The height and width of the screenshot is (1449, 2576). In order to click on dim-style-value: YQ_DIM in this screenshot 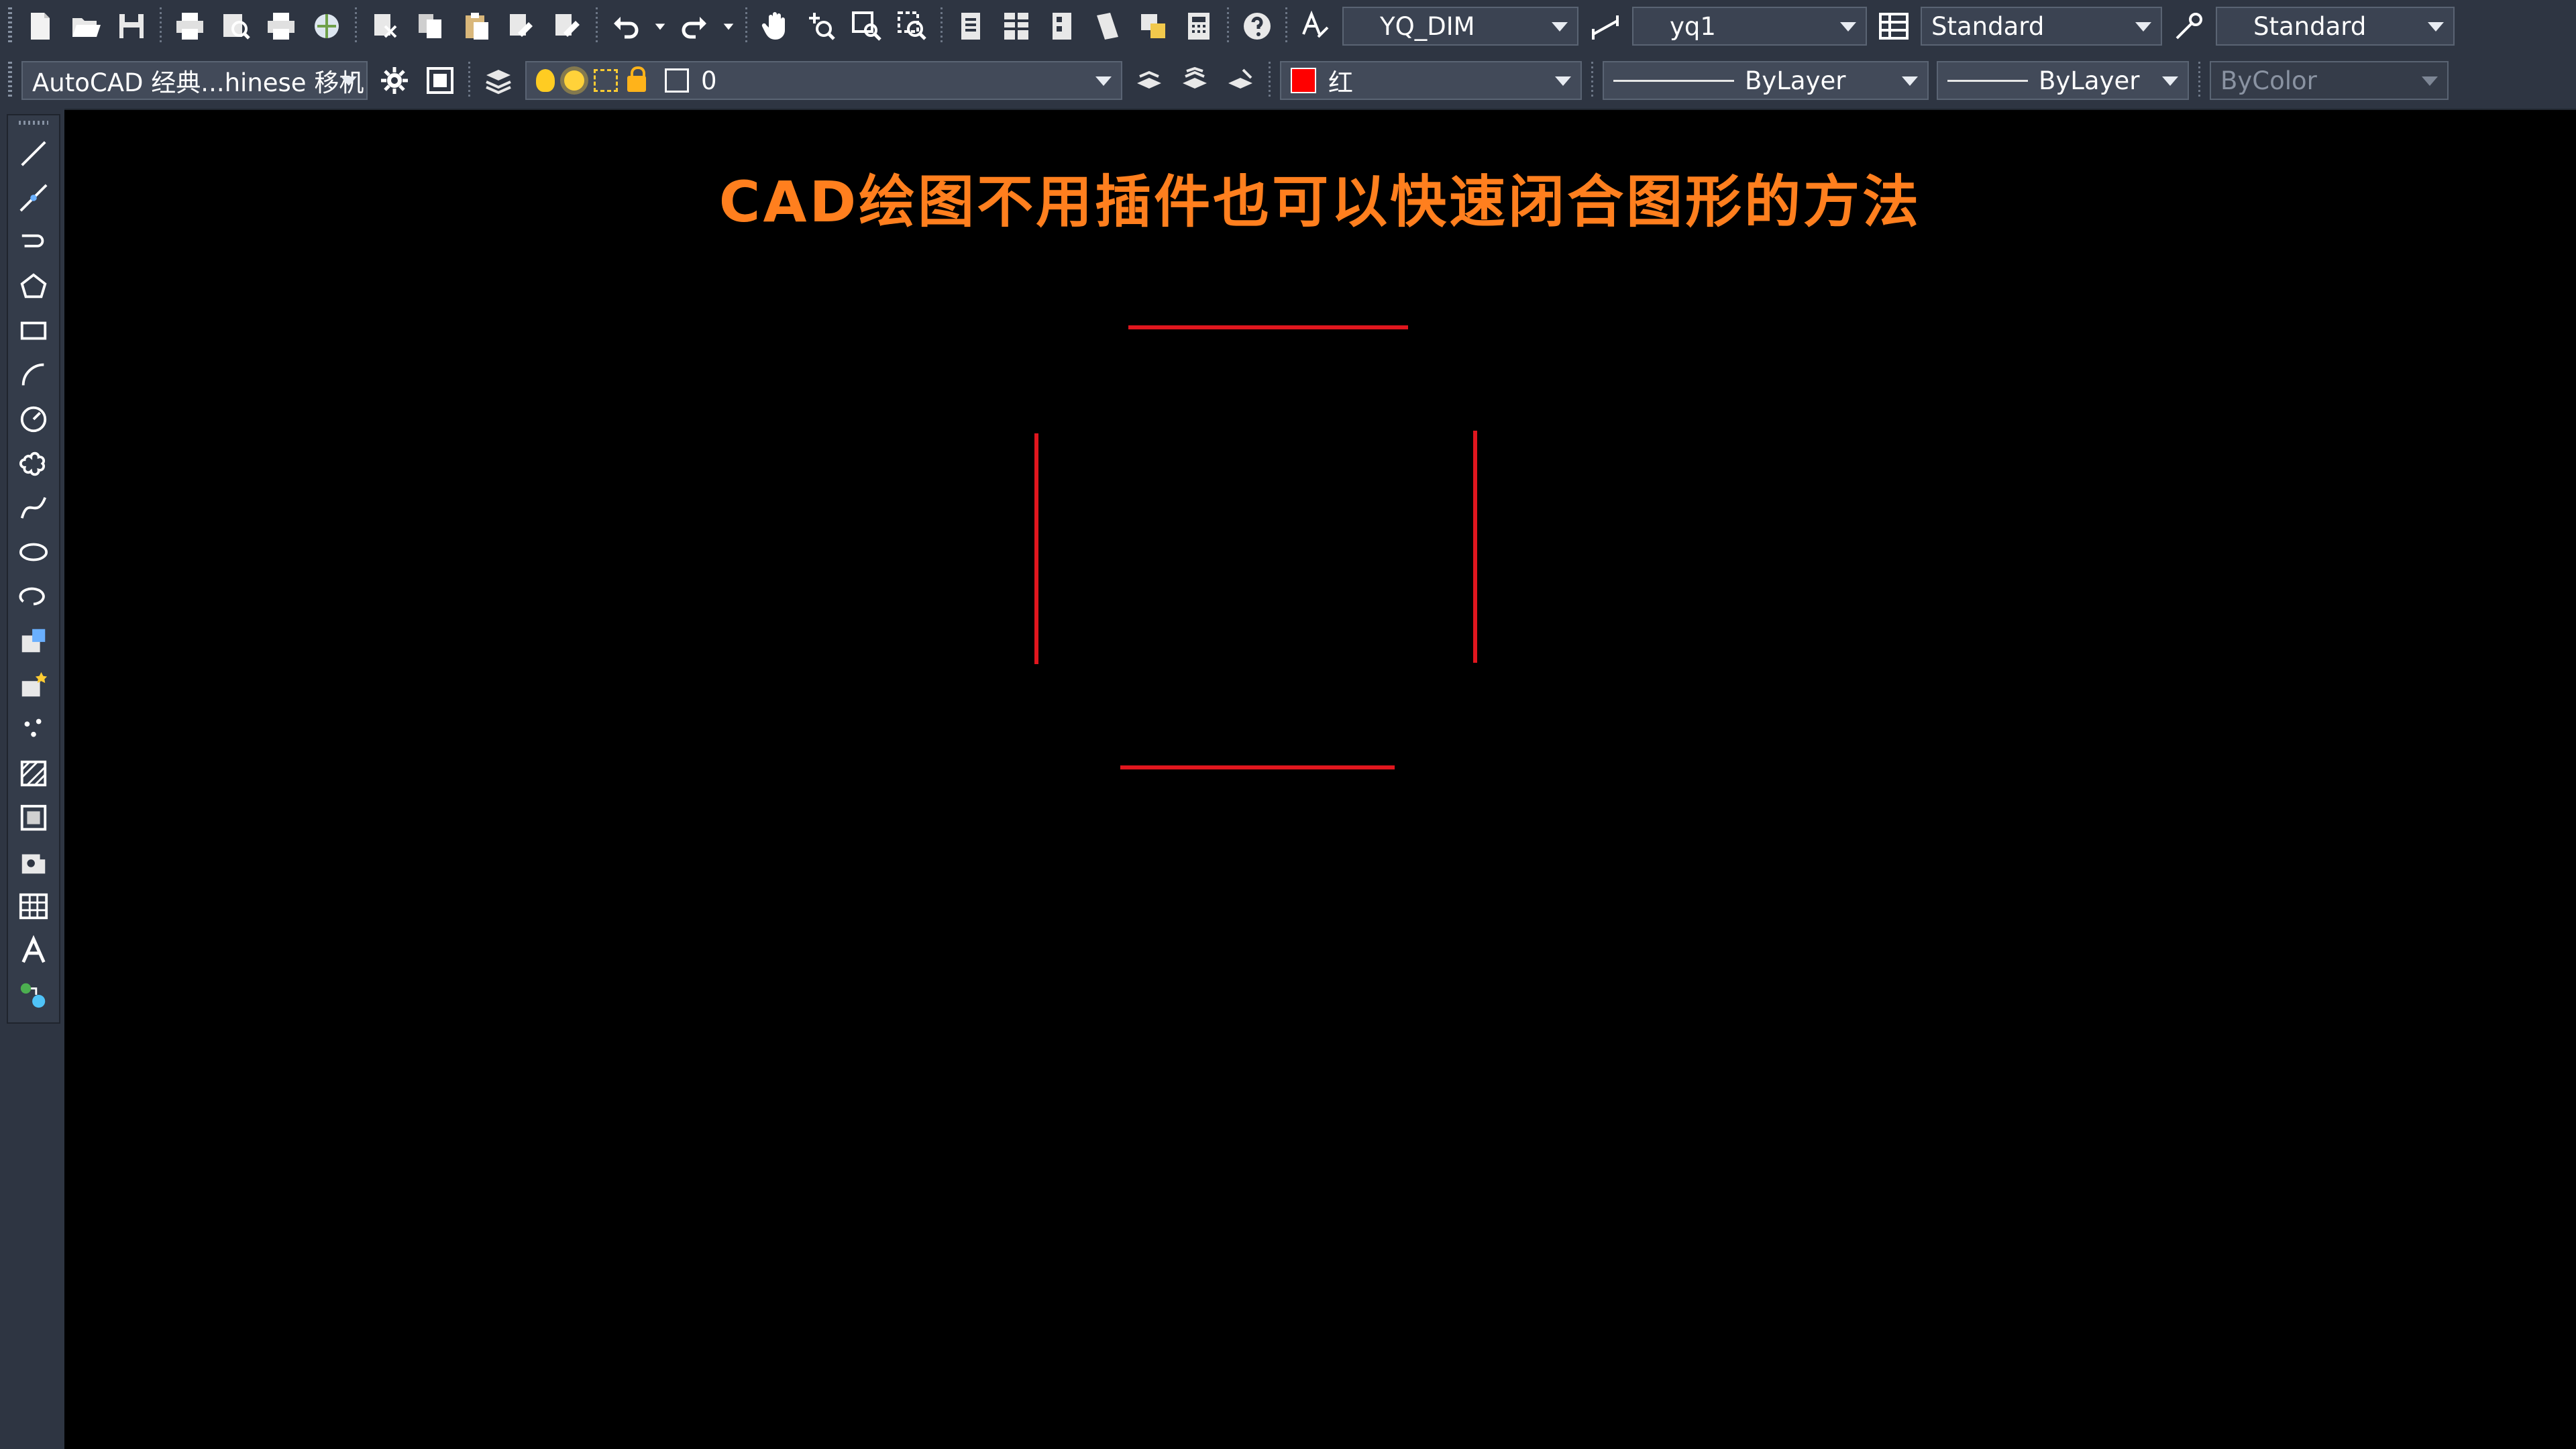, I will do `click(1427, 26)`.